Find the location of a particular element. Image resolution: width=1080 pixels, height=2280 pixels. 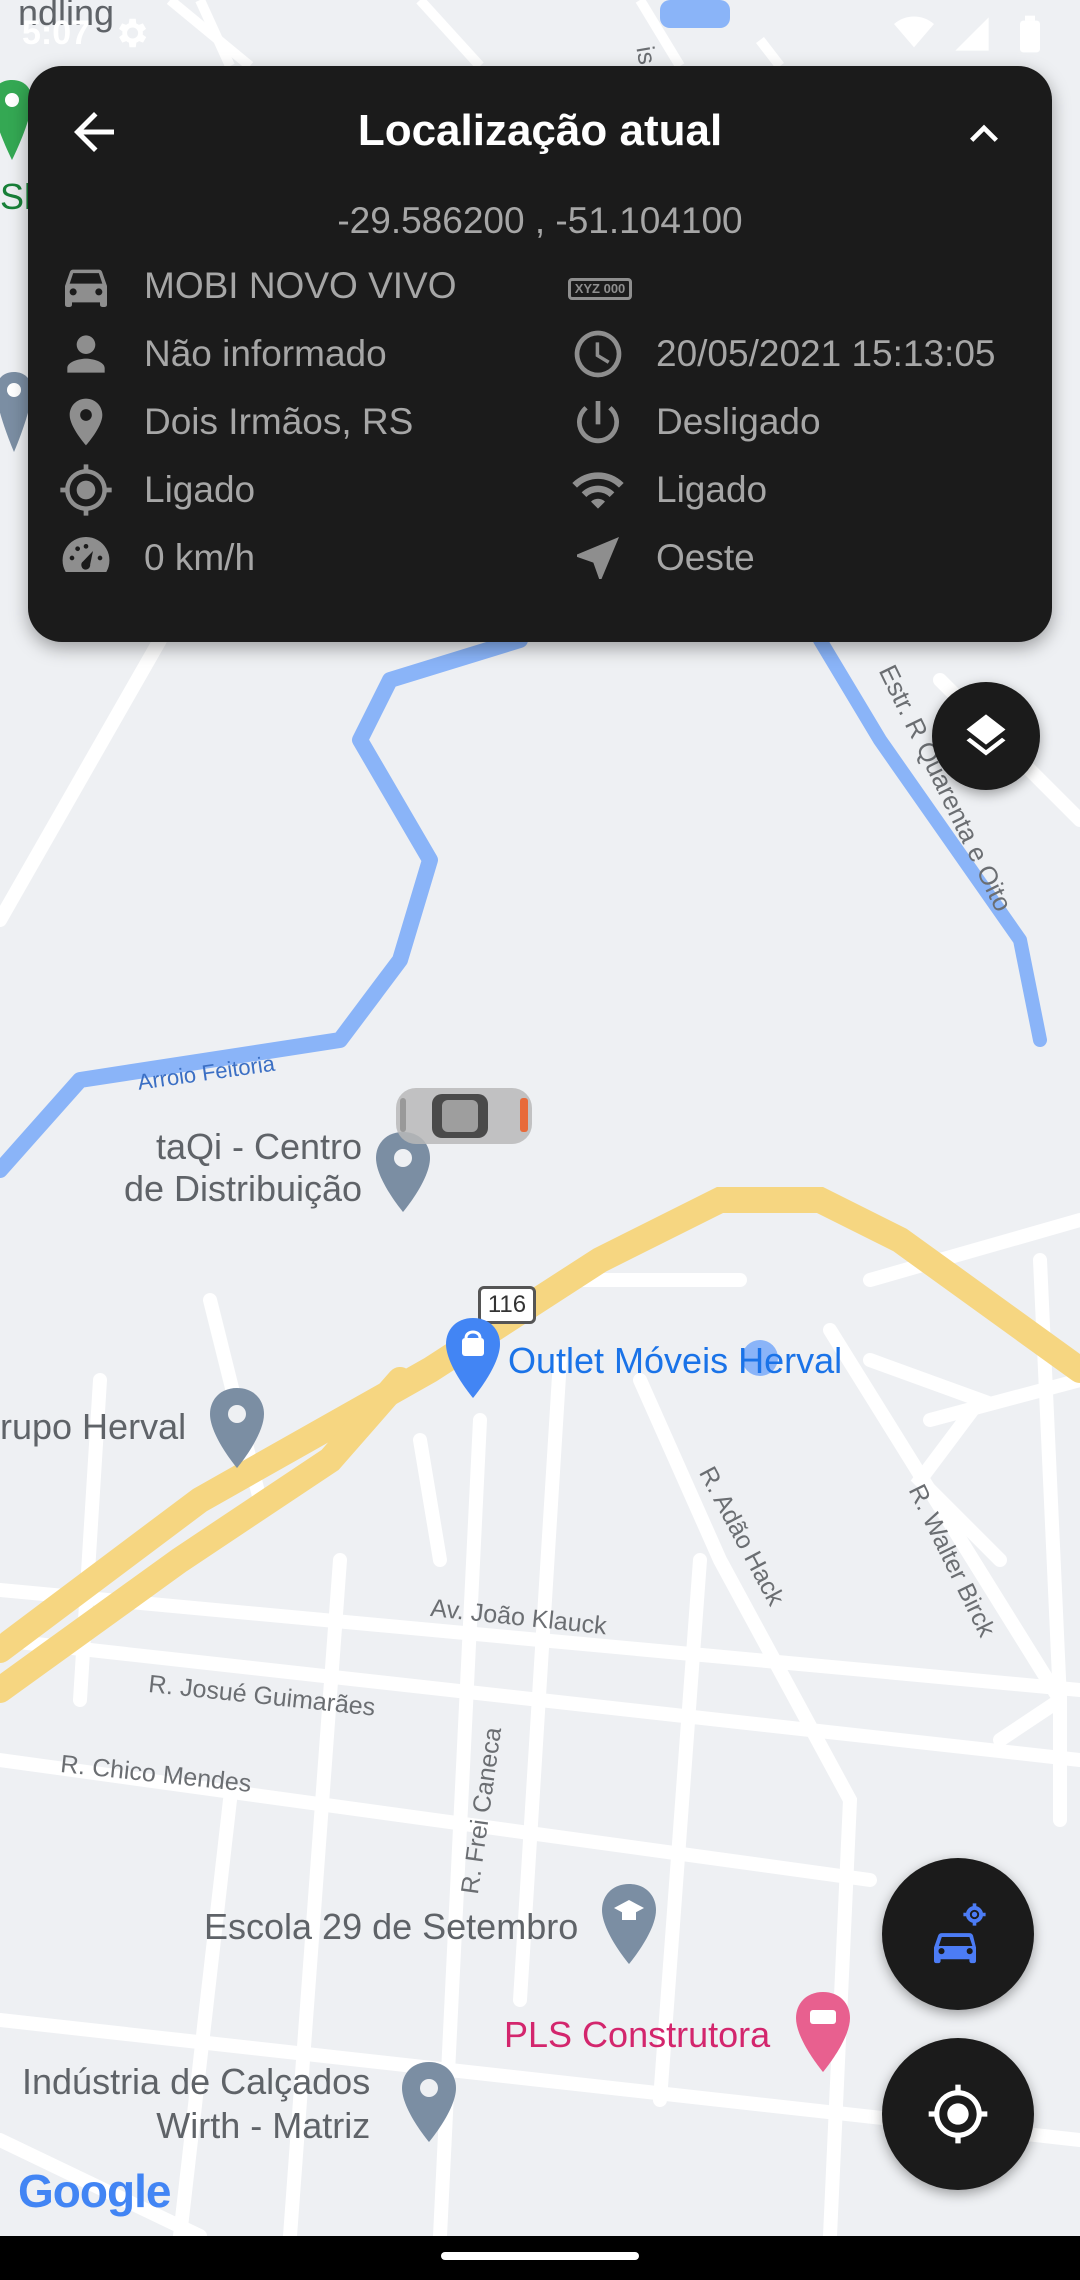

navigation-arrow-icon is located at coordinates (598, 558).